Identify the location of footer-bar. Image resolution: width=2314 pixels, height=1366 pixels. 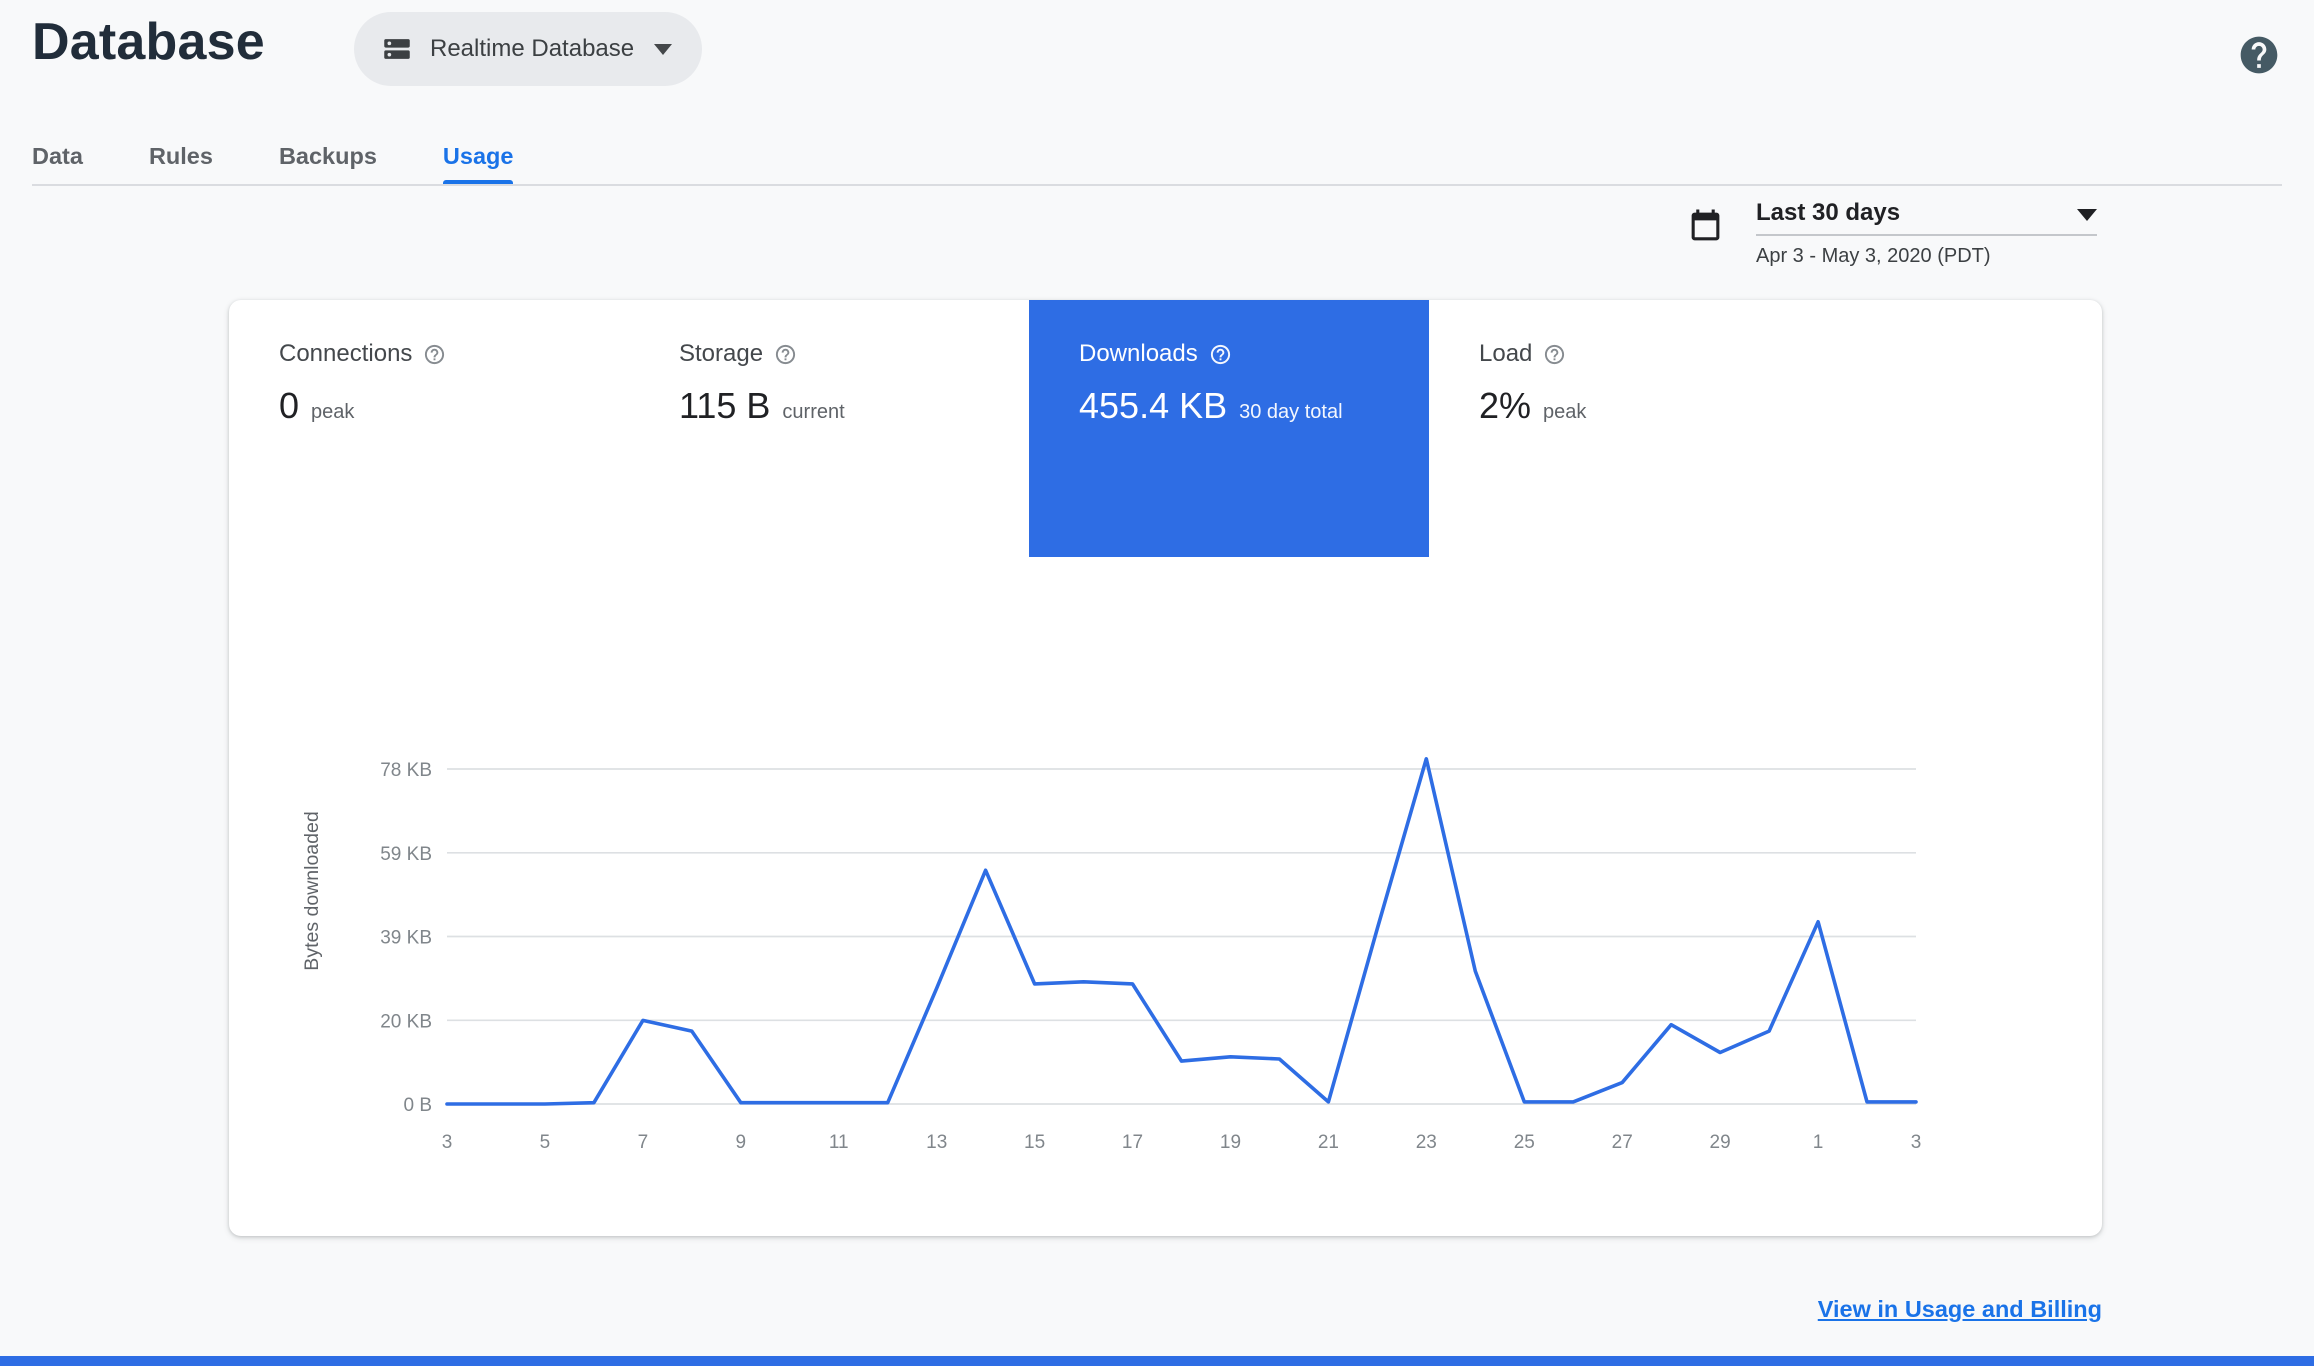
(1157, 1361).